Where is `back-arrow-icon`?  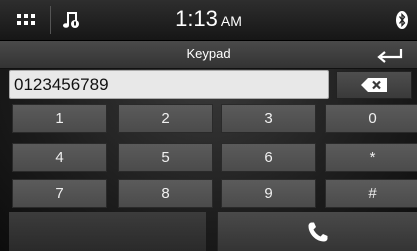
back-arrow-icon is located at coordinates (390, 55).